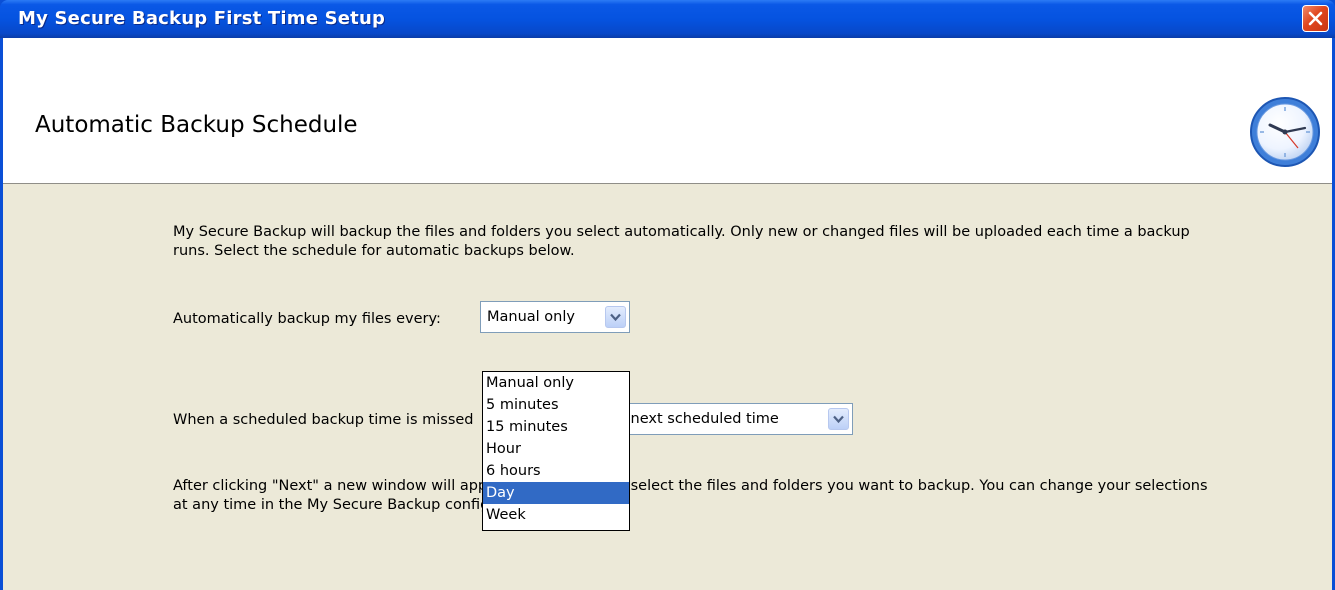 This screenshot has width=1335, height=590. I want to click on missed-backup-select: e next scheduled time, so click(734, 419).